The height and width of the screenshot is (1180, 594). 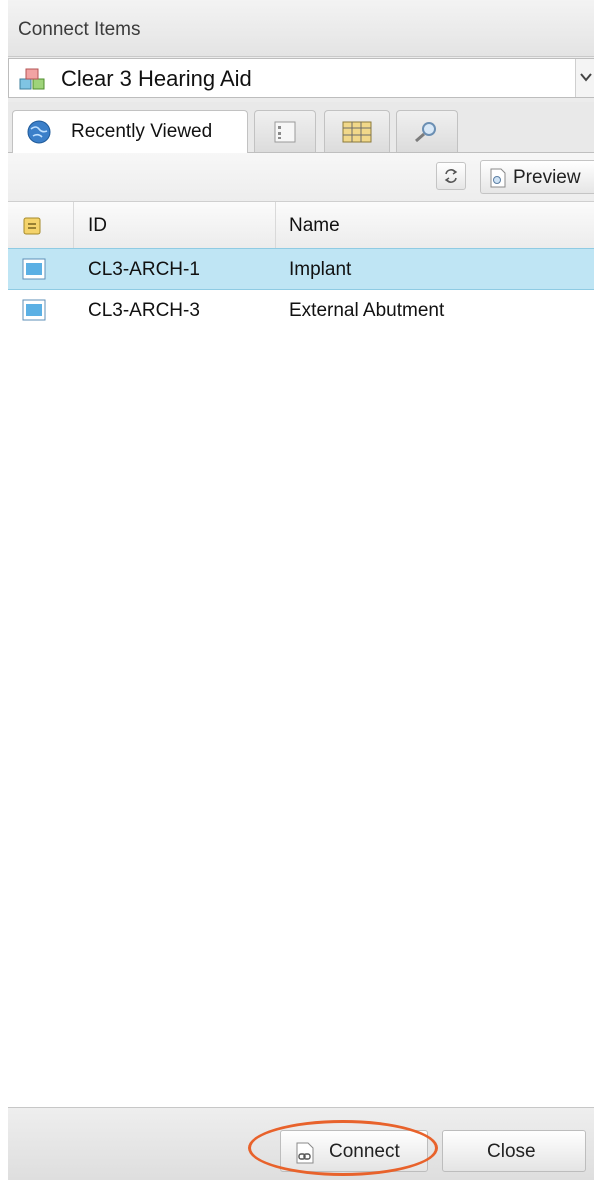 What do you see at coordinates (142, 131) in the screenshot?
I see `tab-label: Recently Viewed` at bounding box center [142, 131].